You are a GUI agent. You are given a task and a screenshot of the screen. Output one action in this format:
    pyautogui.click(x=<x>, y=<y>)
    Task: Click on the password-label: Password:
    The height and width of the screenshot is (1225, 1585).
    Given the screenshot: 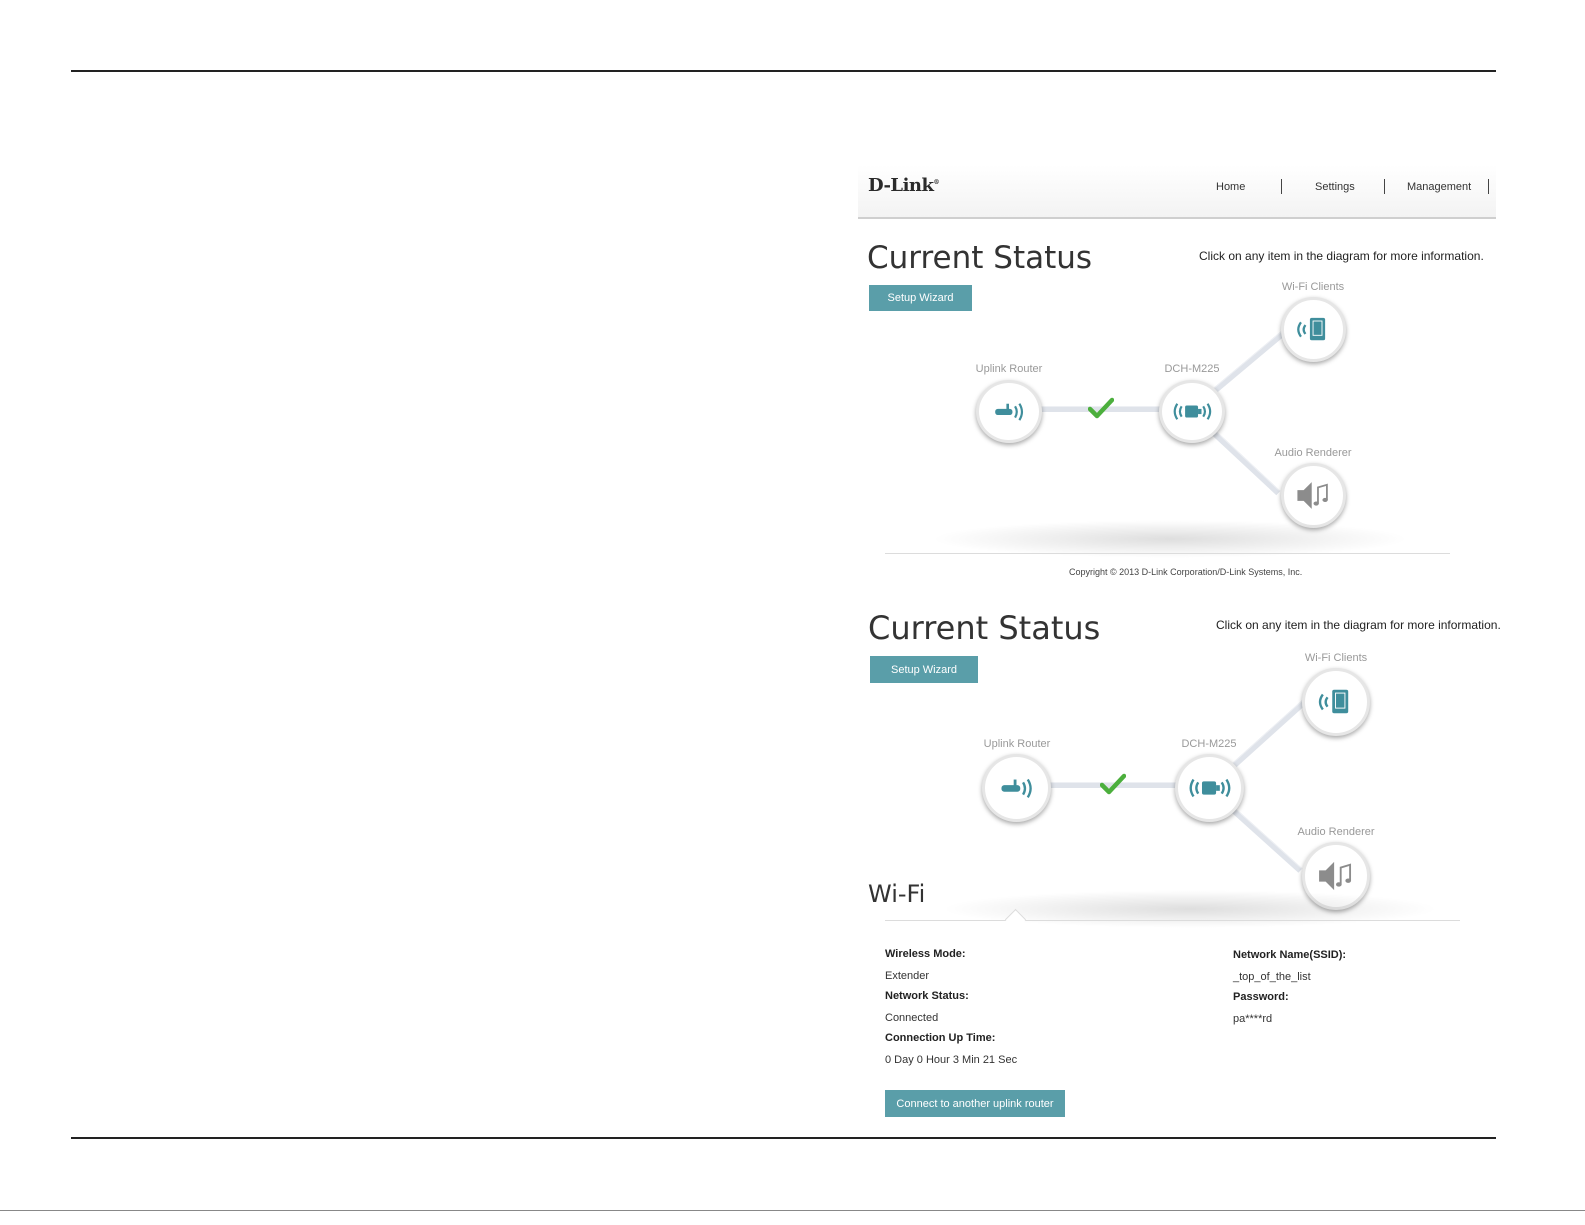 What is the action you would take?
    pyautogui.click(x=1261, y=997)
    